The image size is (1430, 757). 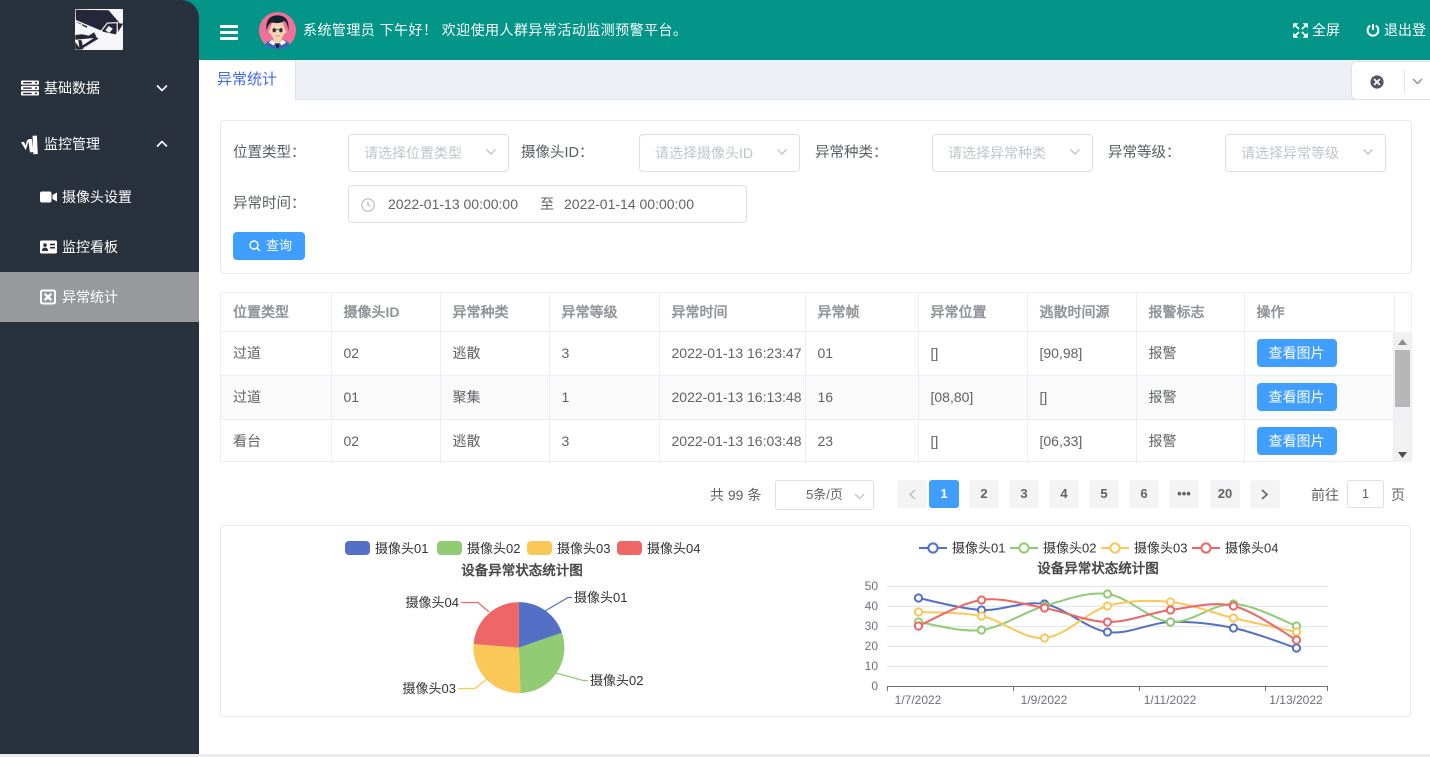 What do you see at coordinates (872, 606) in the screenshot?
I see `svg-text: 40` at bounding box center [872, 606].